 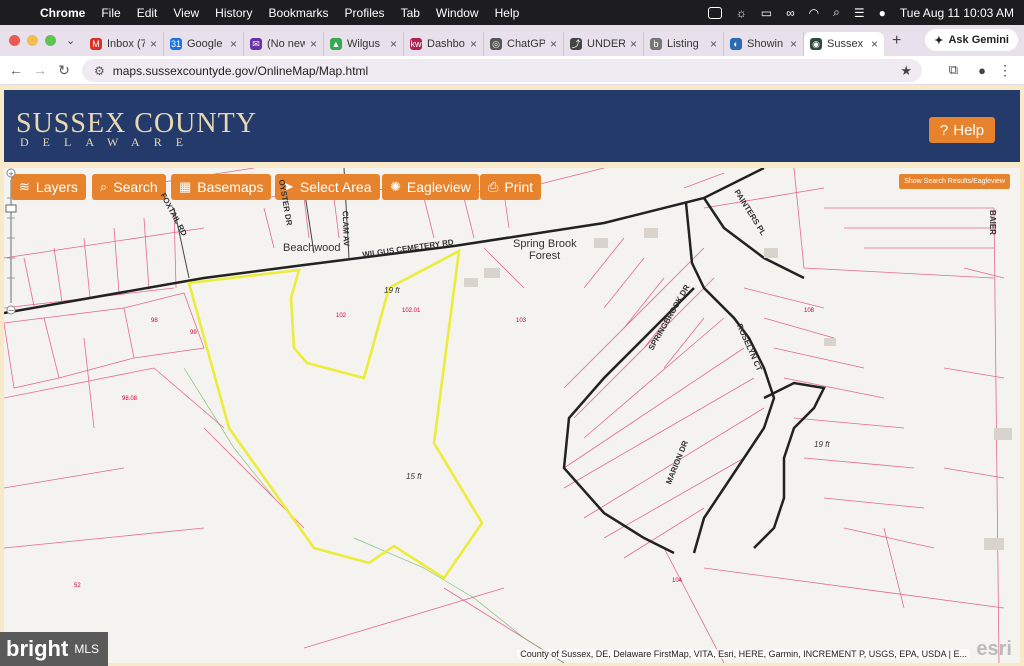 What do you see at coordinates (110, 13) in the screenshot?
I see `menu-file: File` at bounding box center [110, 13].